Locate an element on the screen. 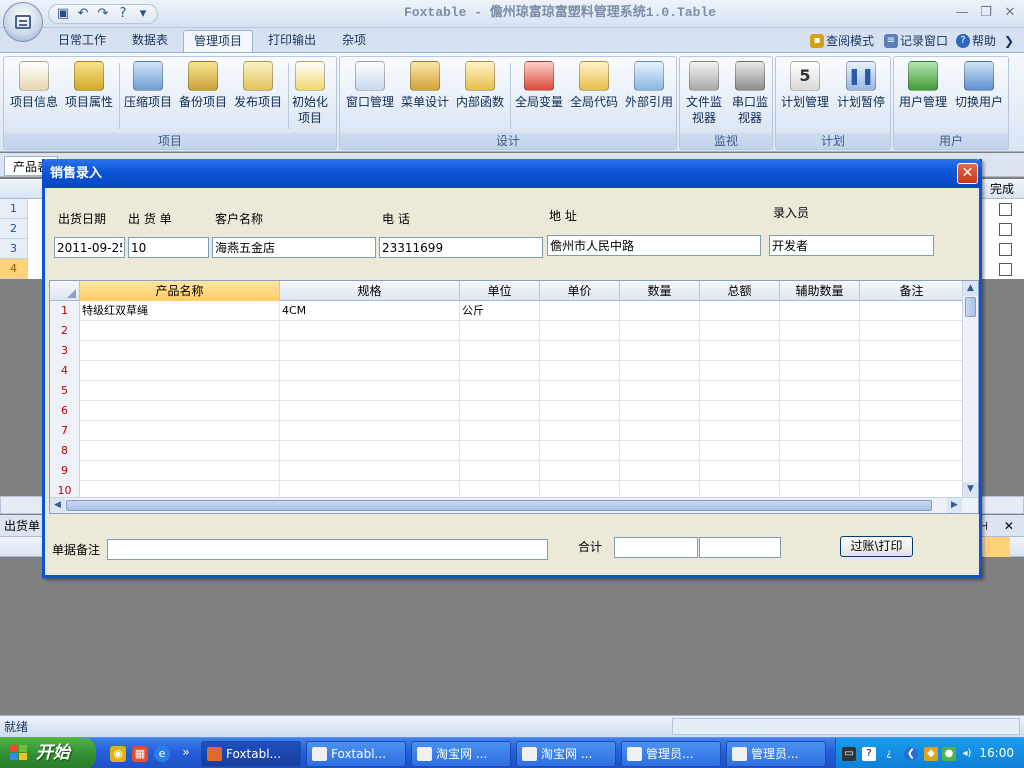 This screenshot has width=1024, height=768. initialize-project-button: 初始化项目 is located at coordinates (310, 96).